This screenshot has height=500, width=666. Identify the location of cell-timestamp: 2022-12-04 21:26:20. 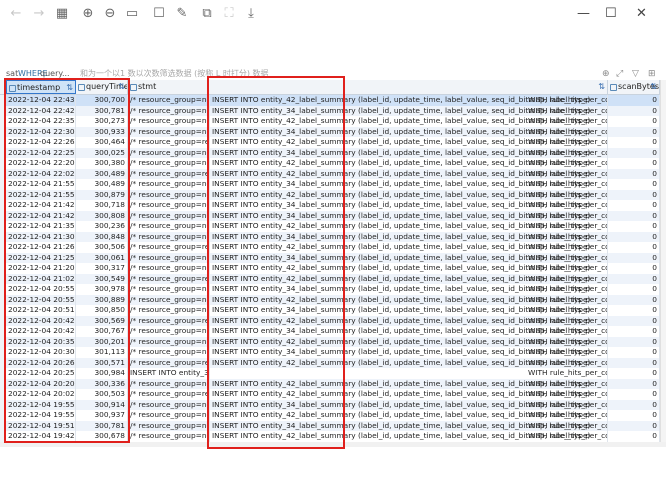
(41, 247).